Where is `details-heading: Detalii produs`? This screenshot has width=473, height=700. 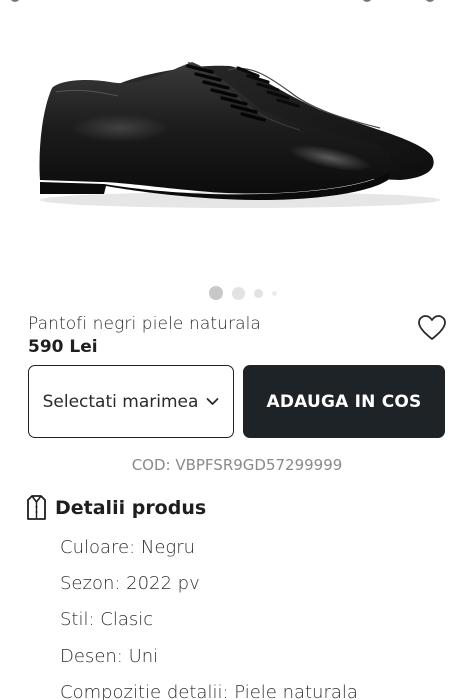 details-heading: Detalii produs is located at coordinates (116, 507).